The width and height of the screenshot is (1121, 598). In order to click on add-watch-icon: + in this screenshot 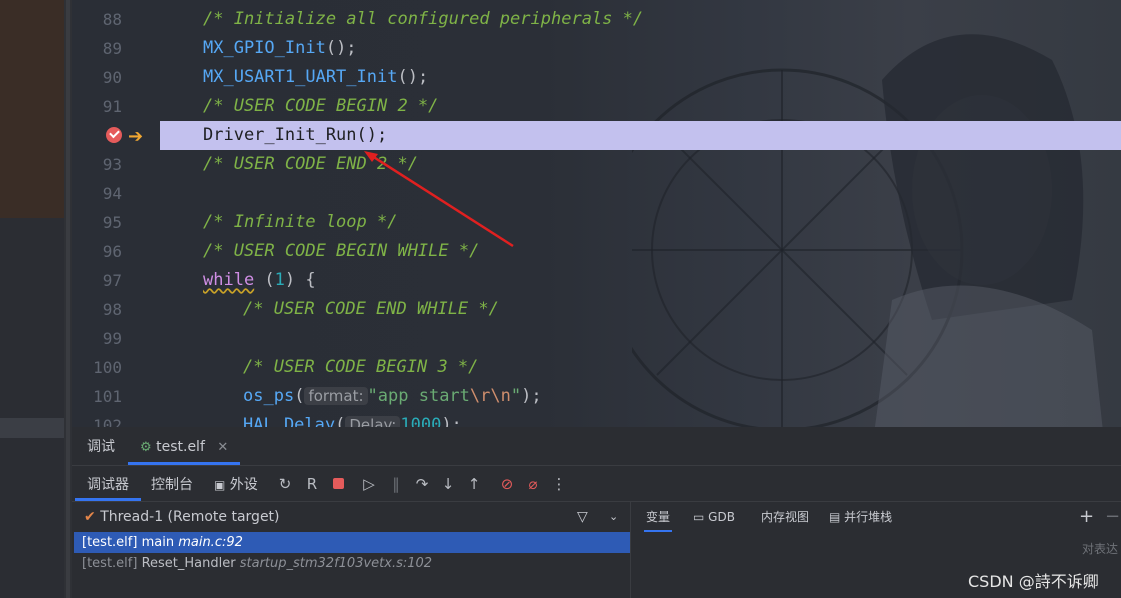, I will do `click(1086, 517)`.